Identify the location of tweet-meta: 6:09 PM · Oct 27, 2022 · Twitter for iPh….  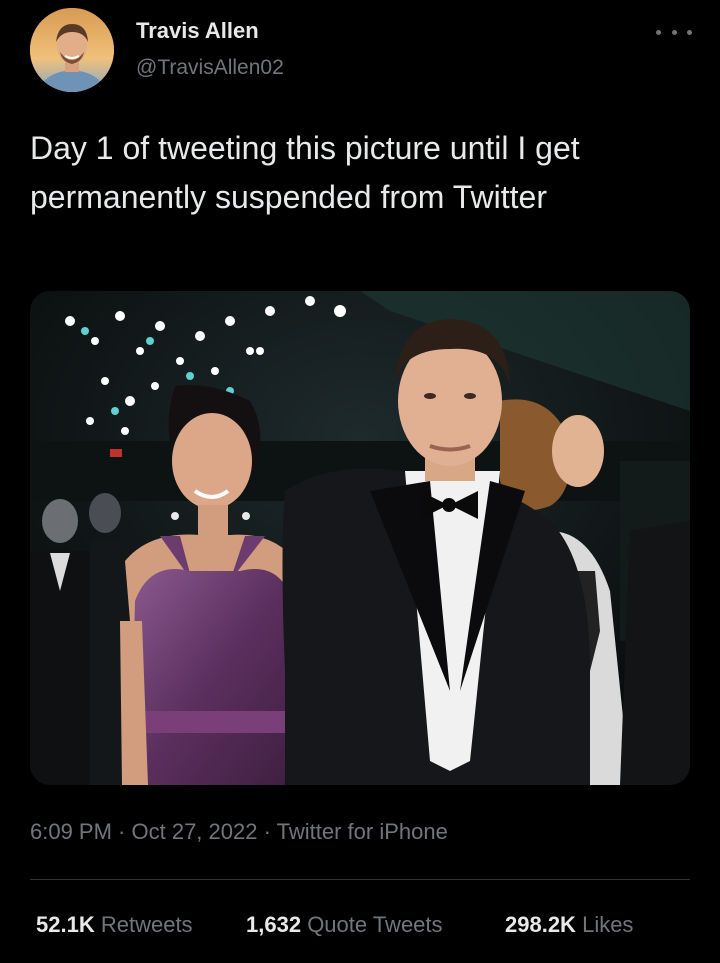
(239, 832).